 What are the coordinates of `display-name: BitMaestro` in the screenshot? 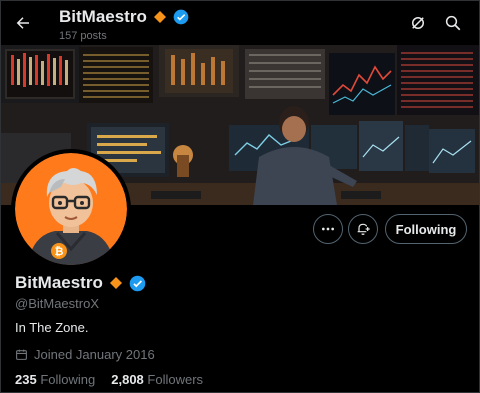 It's located at (59, 282).